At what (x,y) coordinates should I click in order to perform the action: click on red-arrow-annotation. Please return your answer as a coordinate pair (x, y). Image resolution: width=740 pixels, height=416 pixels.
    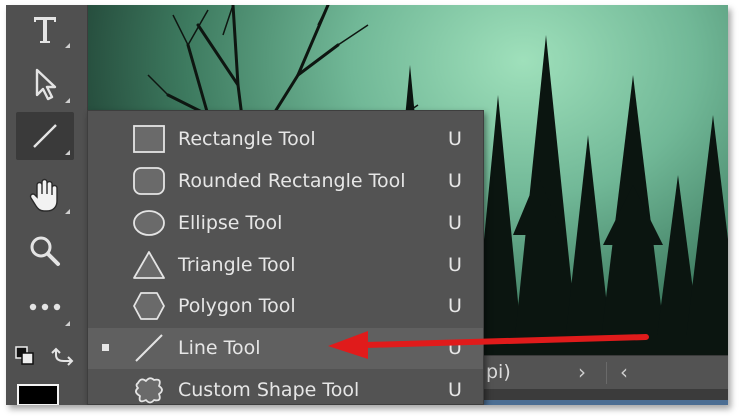
    Looking at the image, I should click on (488, 345).